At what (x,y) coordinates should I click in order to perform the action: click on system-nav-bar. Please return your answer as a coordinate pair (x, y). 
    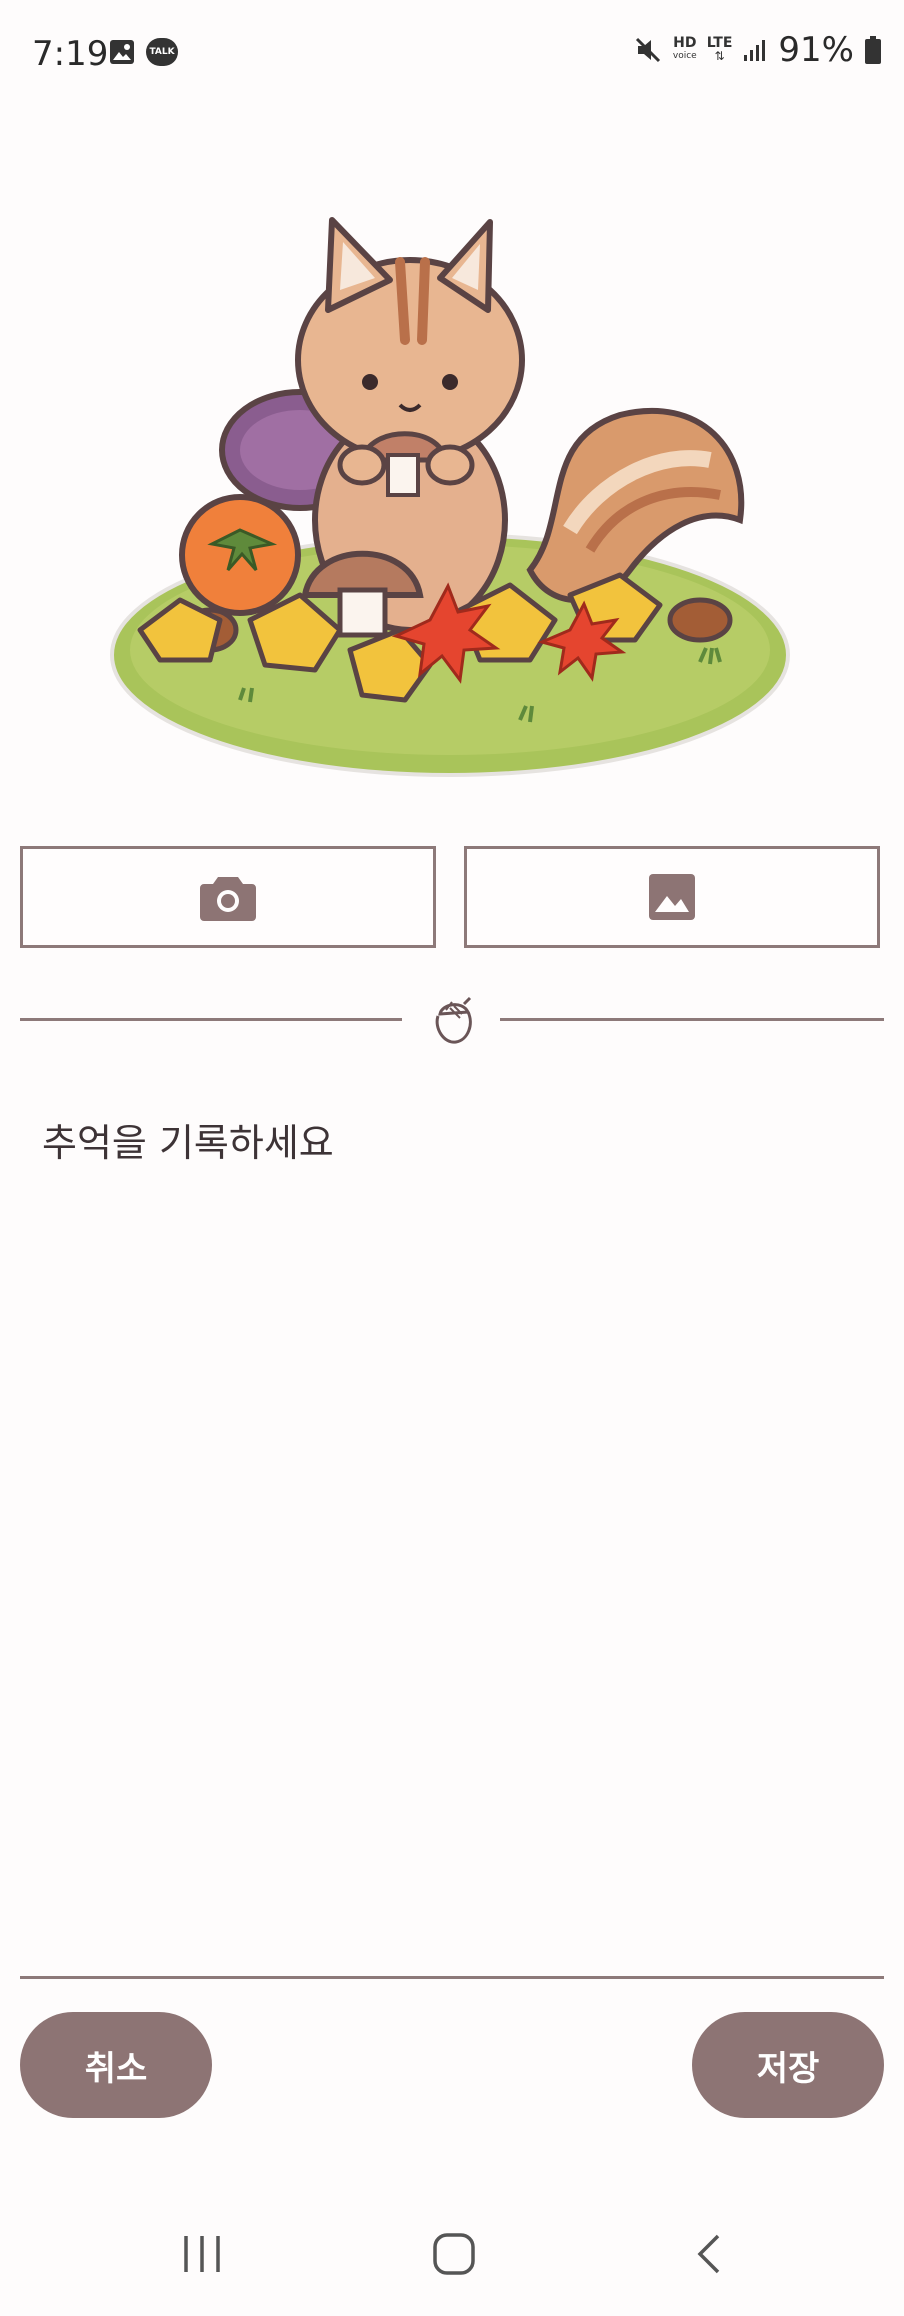
    Looking at the image, I should click on (452, 2253).